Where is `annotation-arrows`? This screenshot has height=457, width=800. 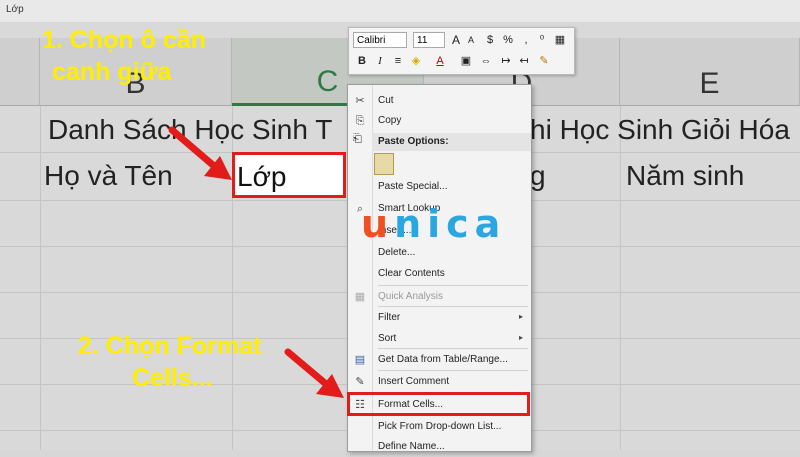 annotation-arrows is located at coordinates (256, 262).